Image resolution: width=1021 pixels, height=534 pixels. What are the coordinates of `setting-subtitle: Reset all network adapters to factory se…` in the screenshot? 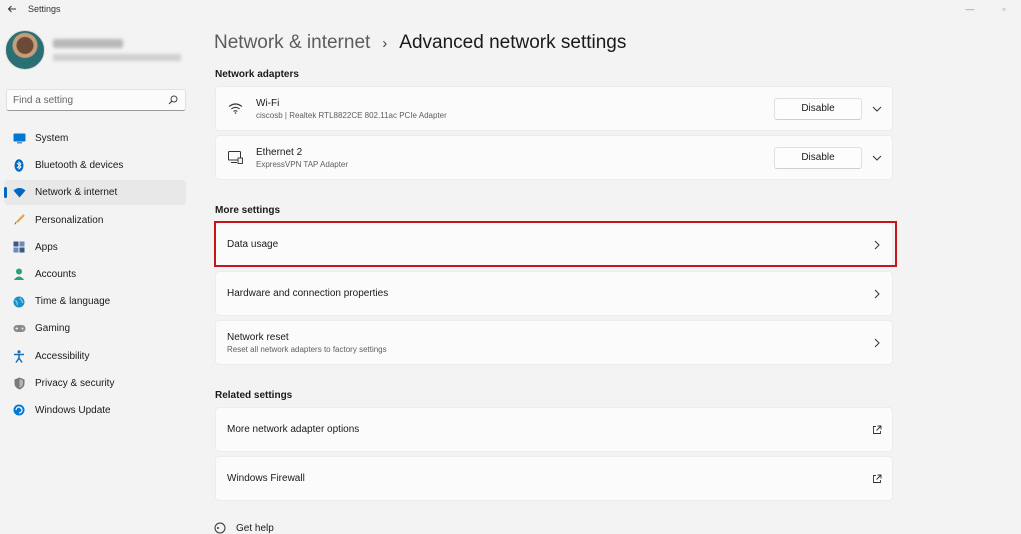 It's located at (307, 349).